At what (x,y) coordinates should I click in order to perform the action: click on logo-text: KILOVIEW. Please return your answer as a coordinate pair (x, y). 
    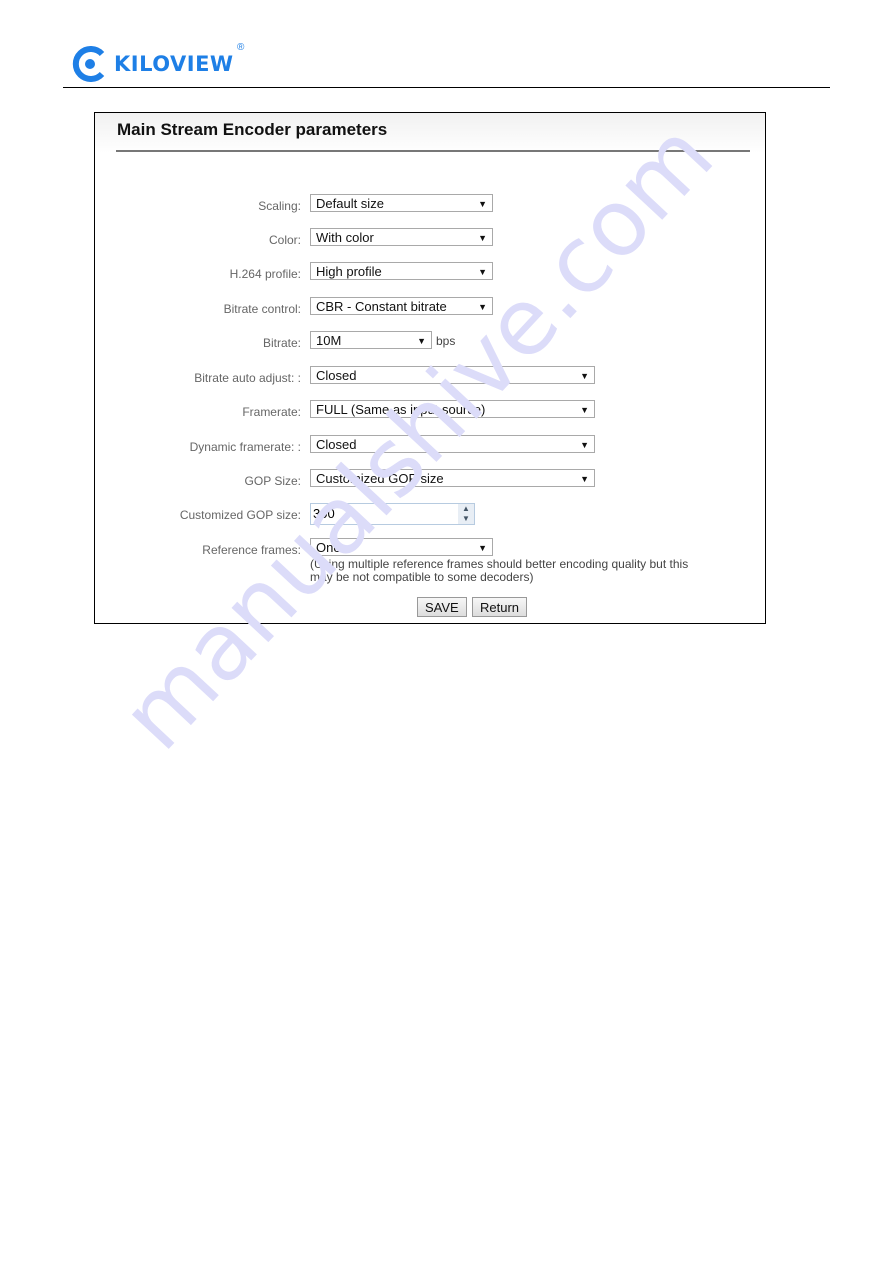
    Looking at the image, I should click on (174, 64).